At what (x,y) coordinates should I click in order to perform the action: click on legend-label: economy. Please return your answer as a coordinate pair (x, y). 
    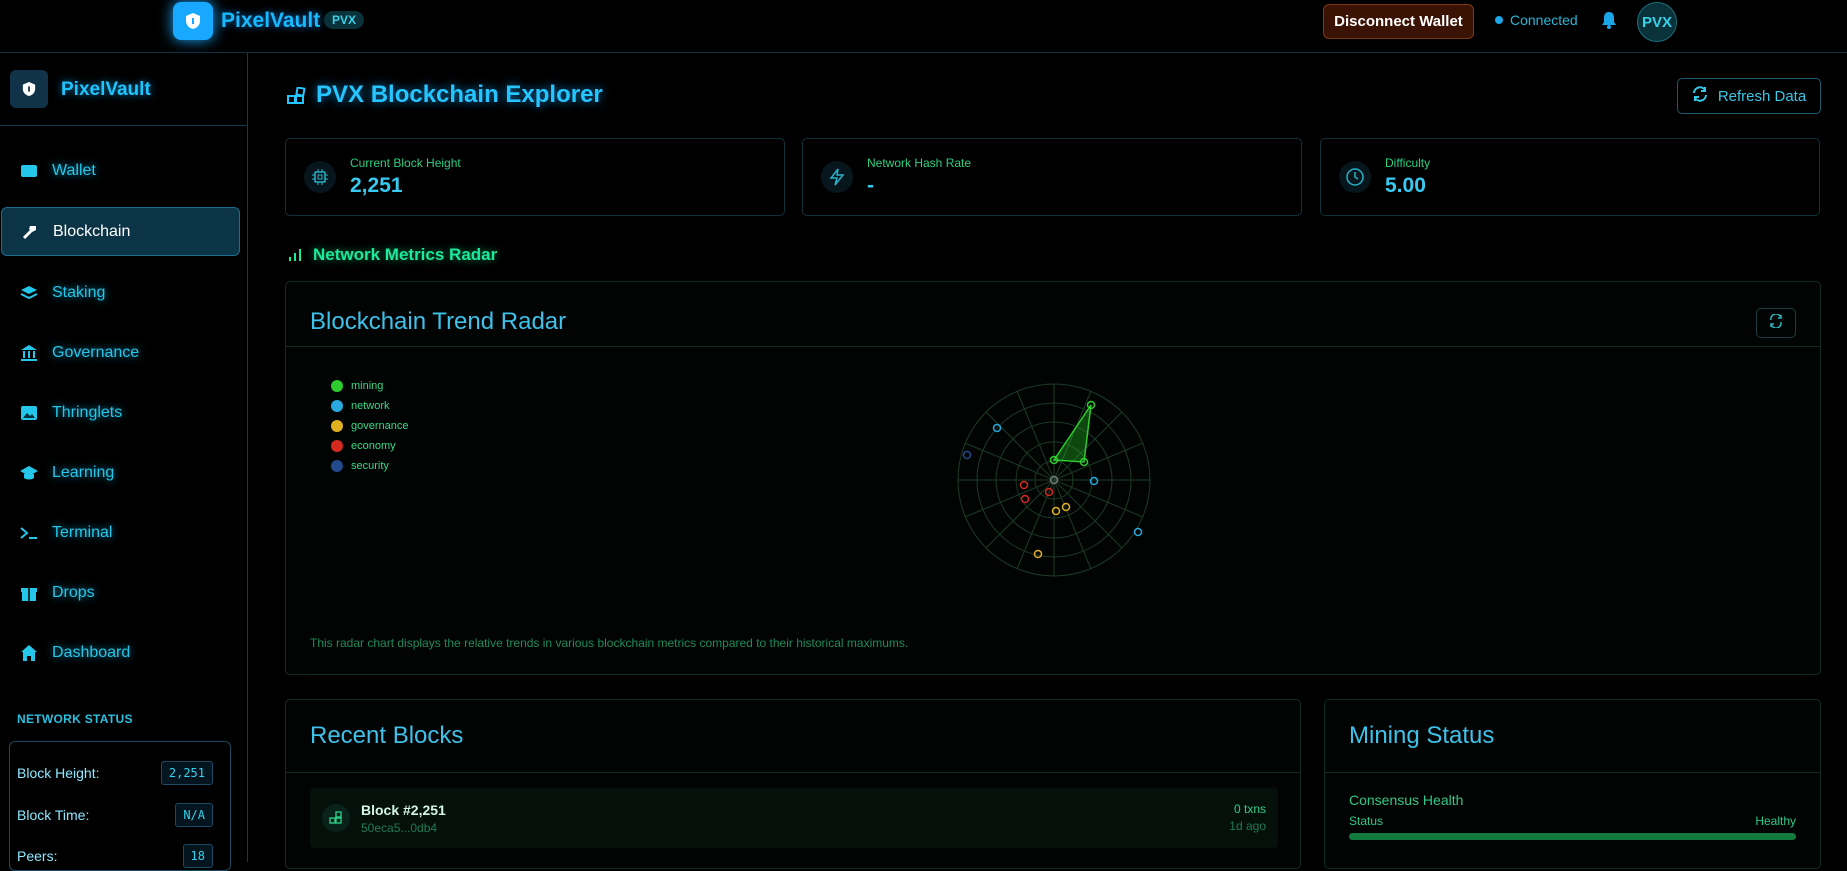
    Looking at the image, I should click on (373, 446).